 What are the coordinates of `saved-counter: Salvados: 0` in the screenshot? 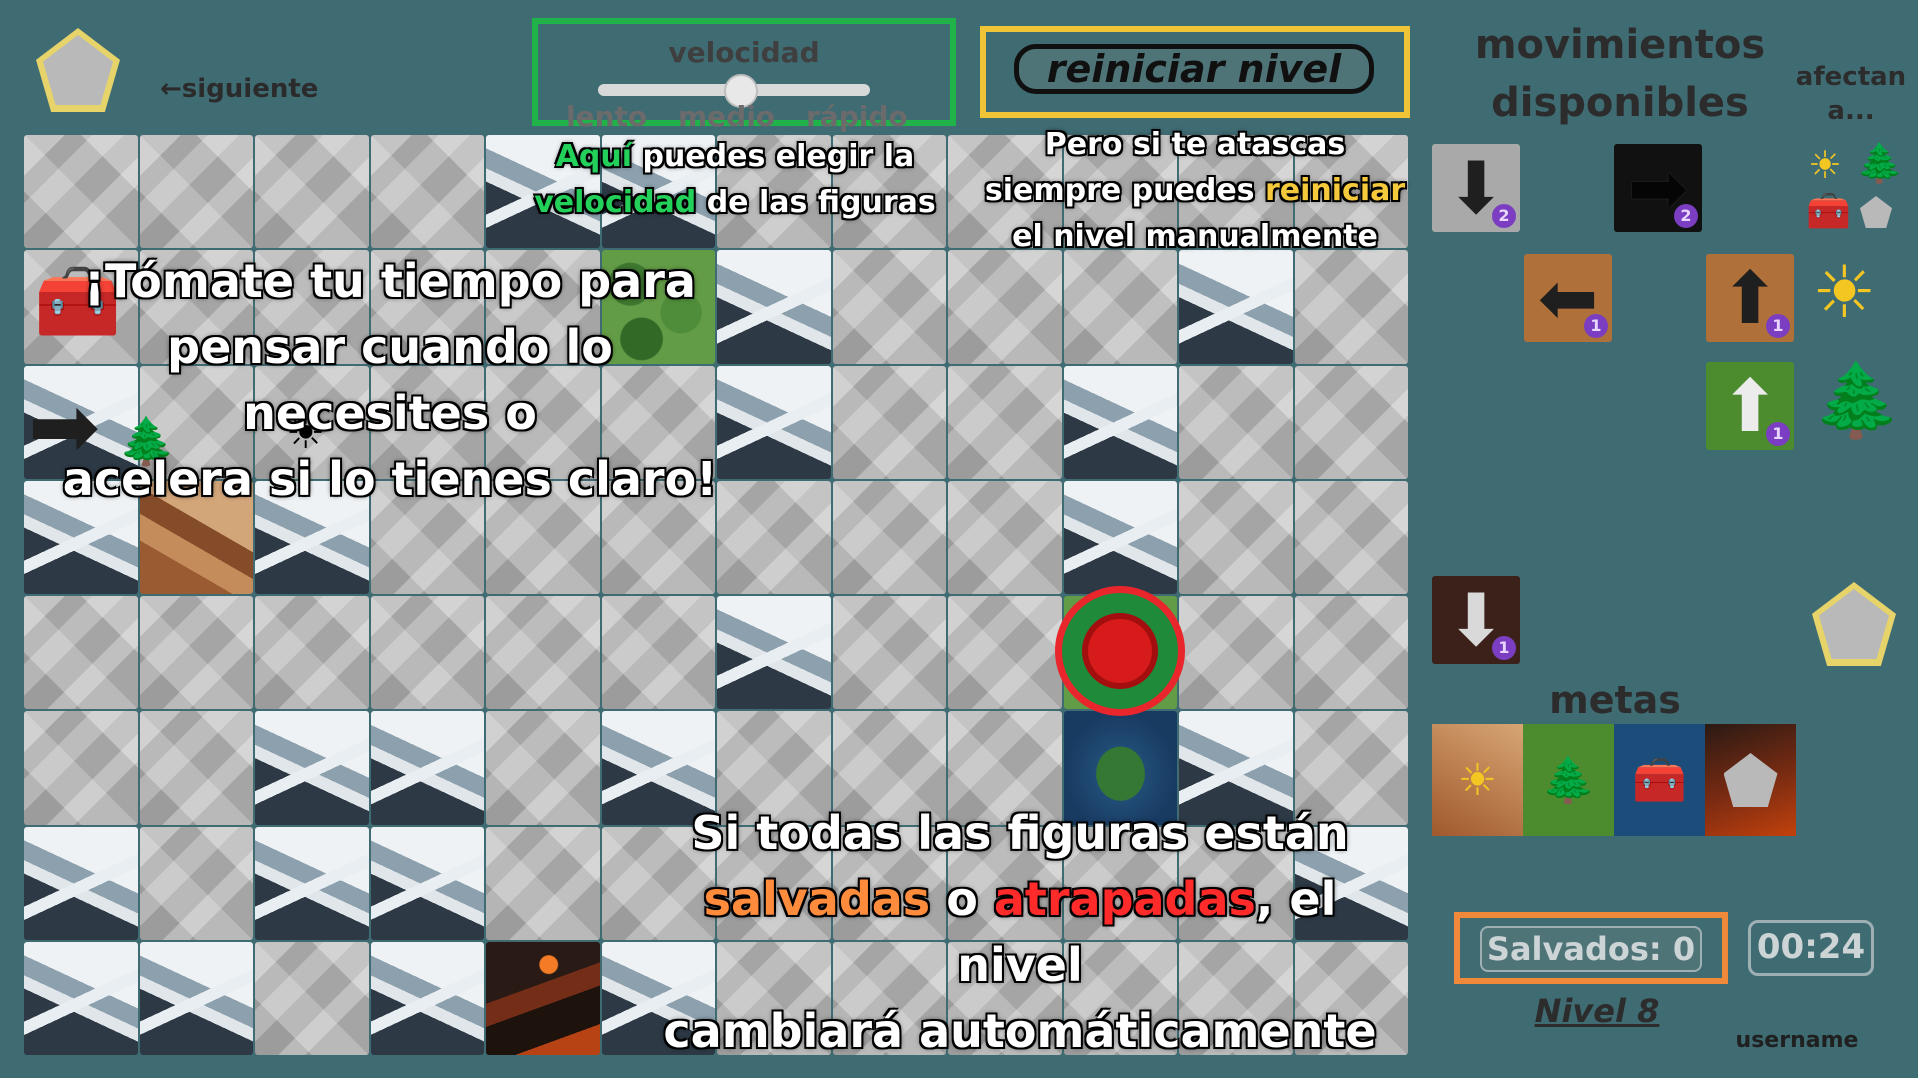 It's located at (1591, 949).